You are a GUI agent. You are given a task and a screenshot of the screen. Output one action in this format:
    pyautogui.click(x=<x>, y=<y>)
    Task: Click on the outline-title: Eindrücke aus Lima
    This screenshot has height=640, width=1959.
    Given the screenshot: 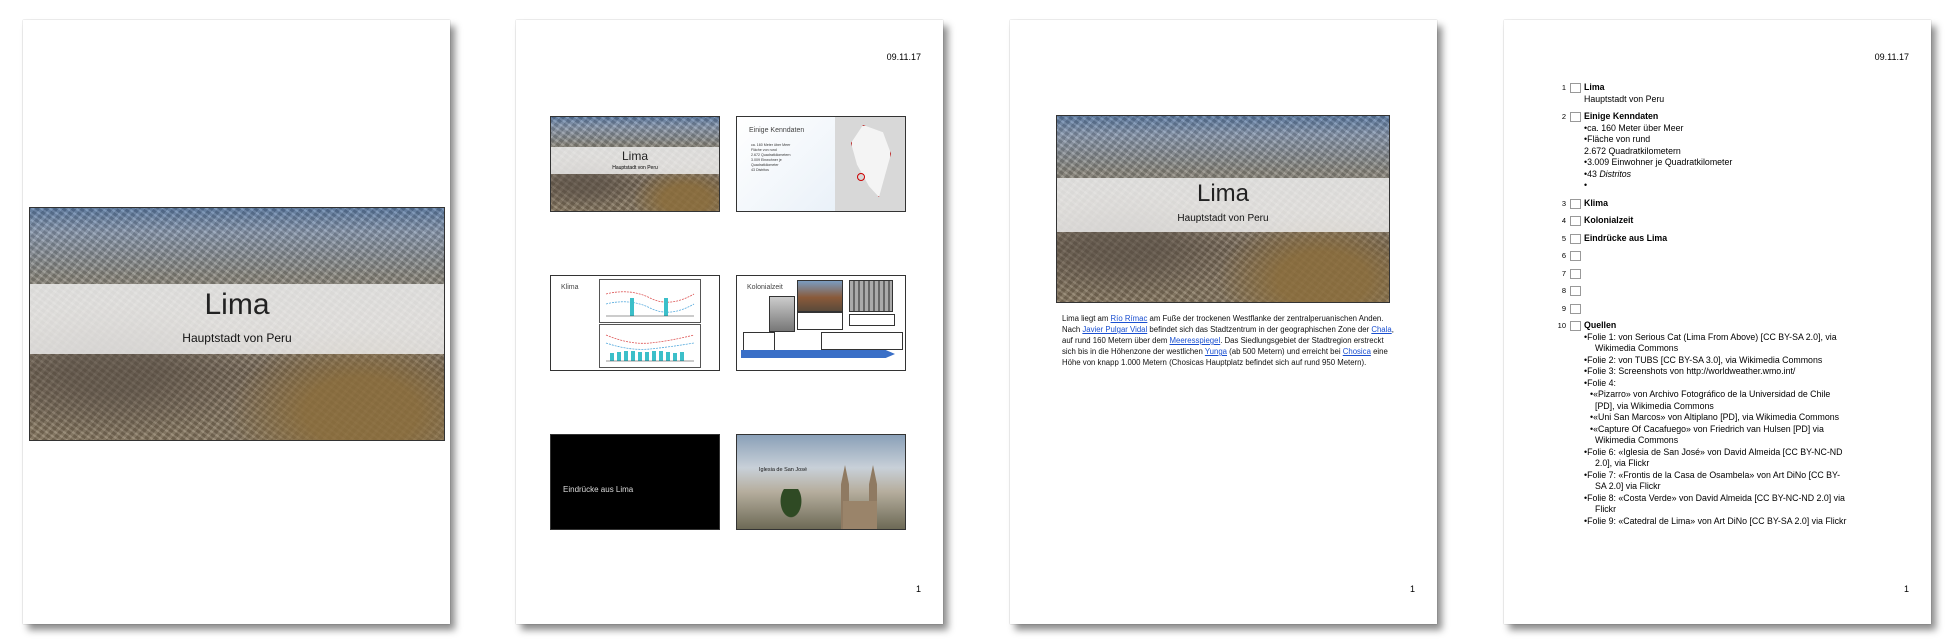 What is the action you would take?
    pyautogui.click(x=1626, y=237)
    